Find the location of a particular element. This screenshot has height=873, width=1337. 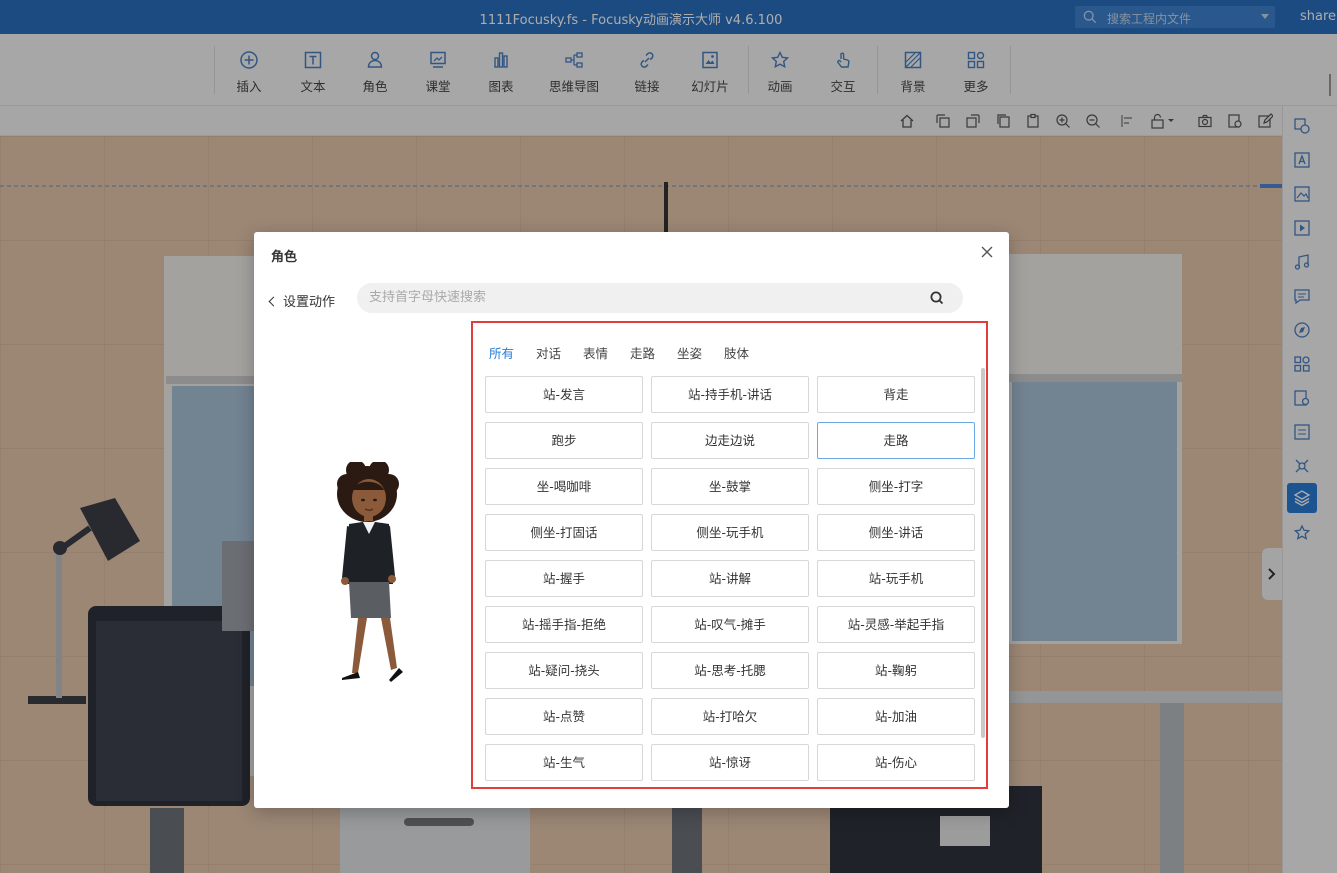

action-button: 站-打哈欠 is located at coordinates (730, 716).